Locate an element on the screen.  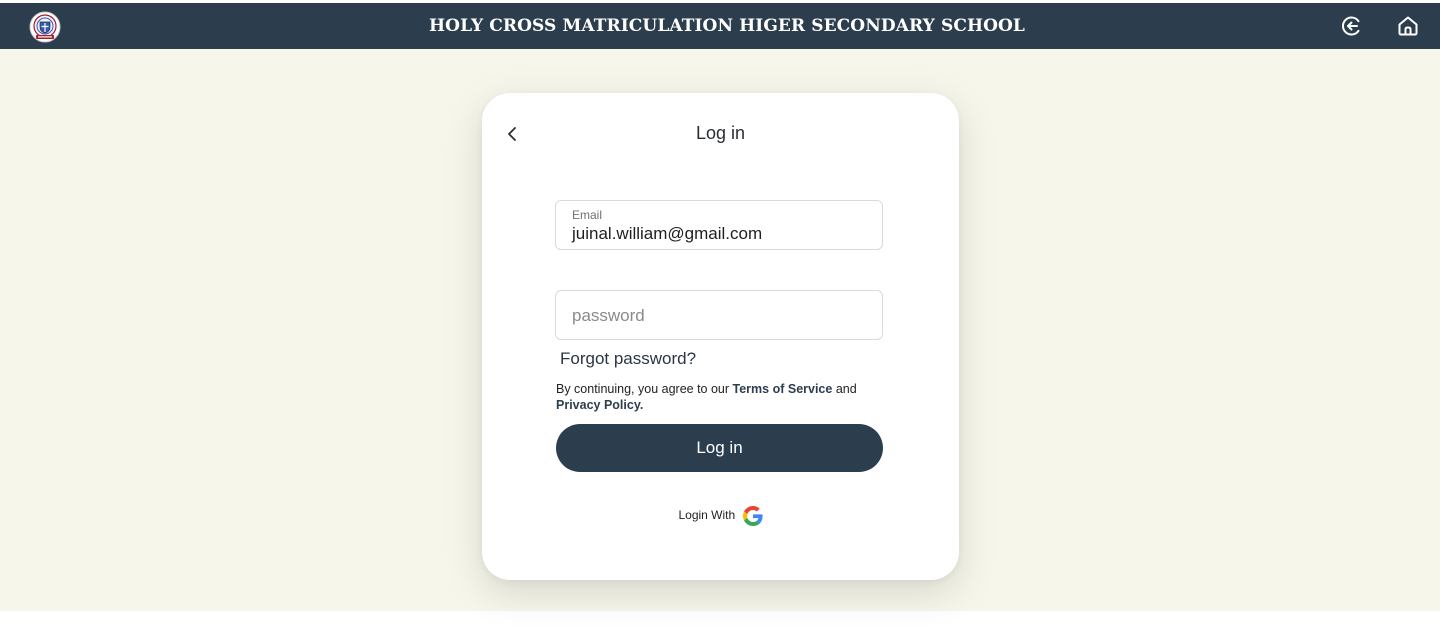
login-with-label: Login With is located at coordinates (707, 515).